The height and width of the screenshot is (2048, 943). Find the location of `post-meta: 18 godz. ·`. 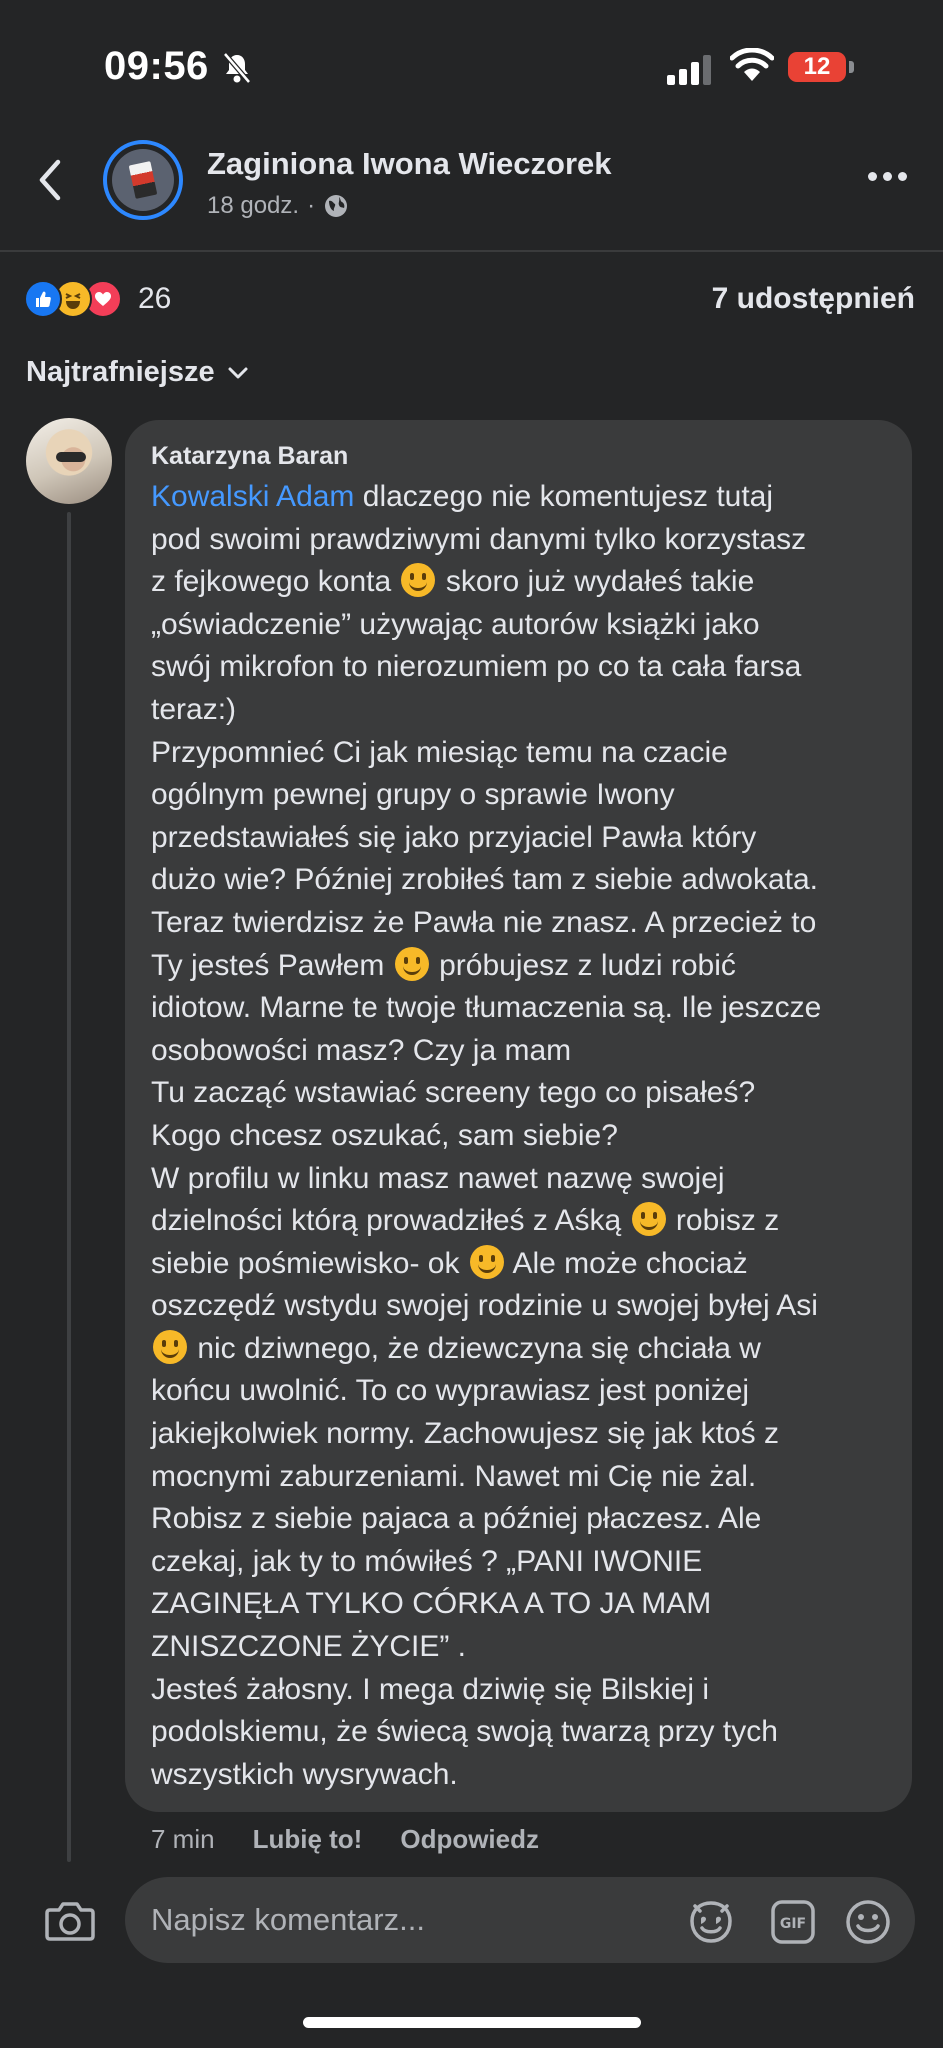

post-meta: 18 godz. · is located at coordinates (278, 206).